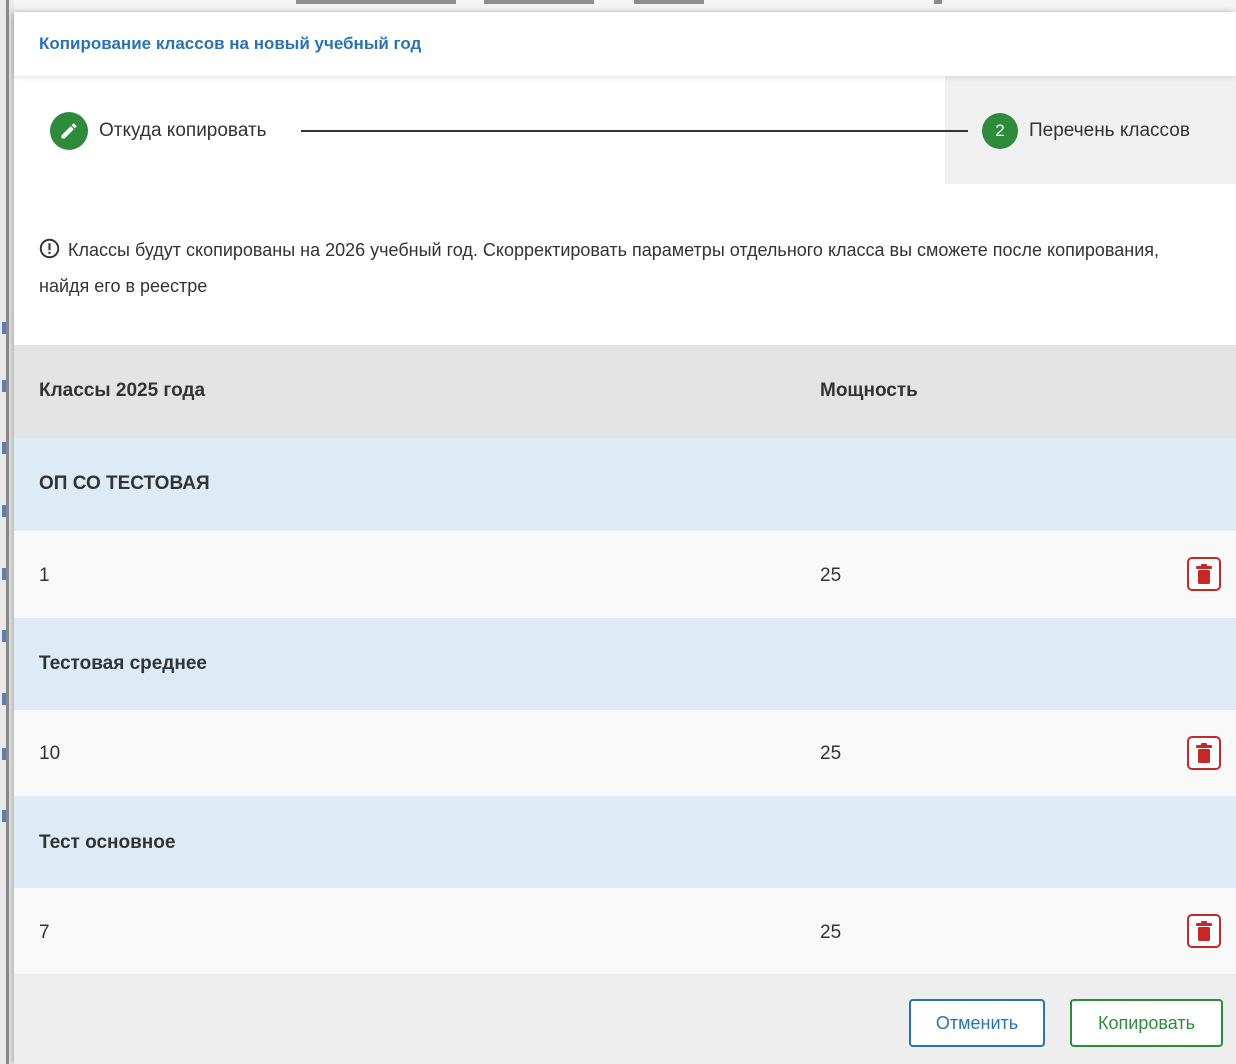  I want to click on table-header: Классы 2025 года Мощность, so click(625, 391).